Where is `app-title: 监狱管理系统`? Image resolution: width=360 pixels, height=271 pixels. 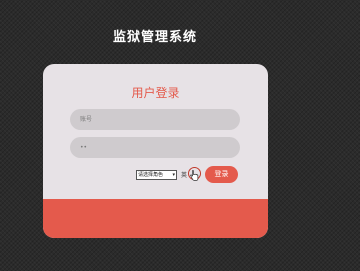
app-title: 监狱管理系统 is located at coordinates (154, 37).